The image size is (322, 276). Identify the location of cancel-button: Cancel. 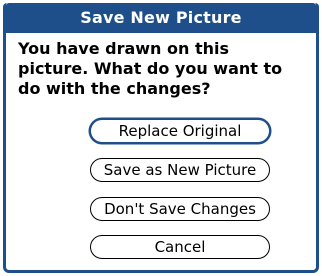
(180, 247).